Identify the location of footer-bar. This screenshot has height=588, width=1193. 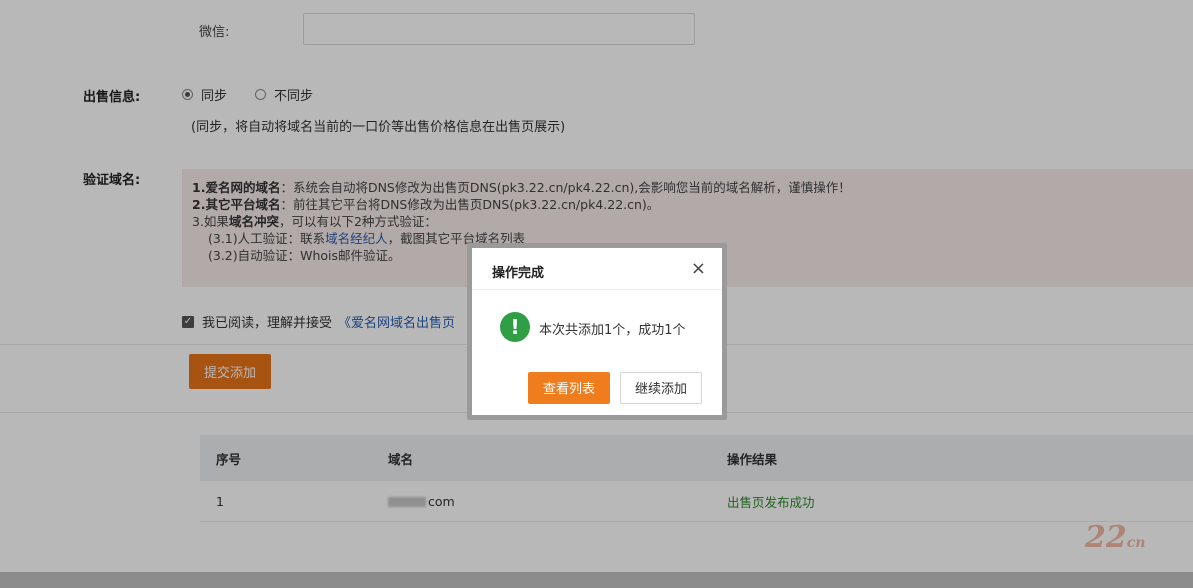
(596, 580).